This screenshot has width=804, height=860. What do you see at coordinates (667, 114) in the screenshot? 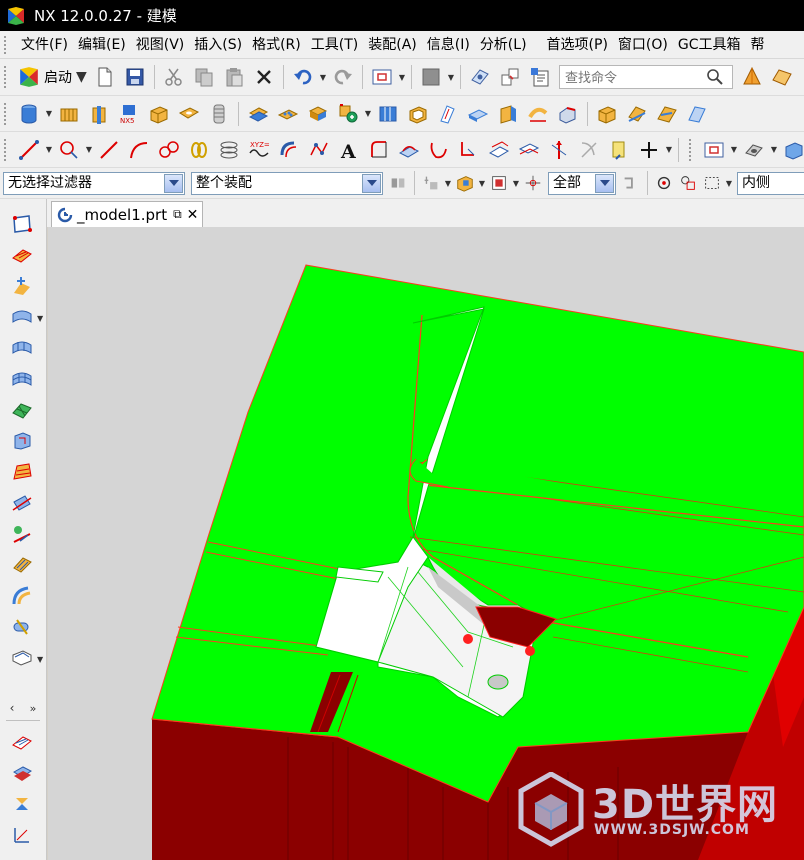
I see `split-face-button` at bounding box center [667, 114].